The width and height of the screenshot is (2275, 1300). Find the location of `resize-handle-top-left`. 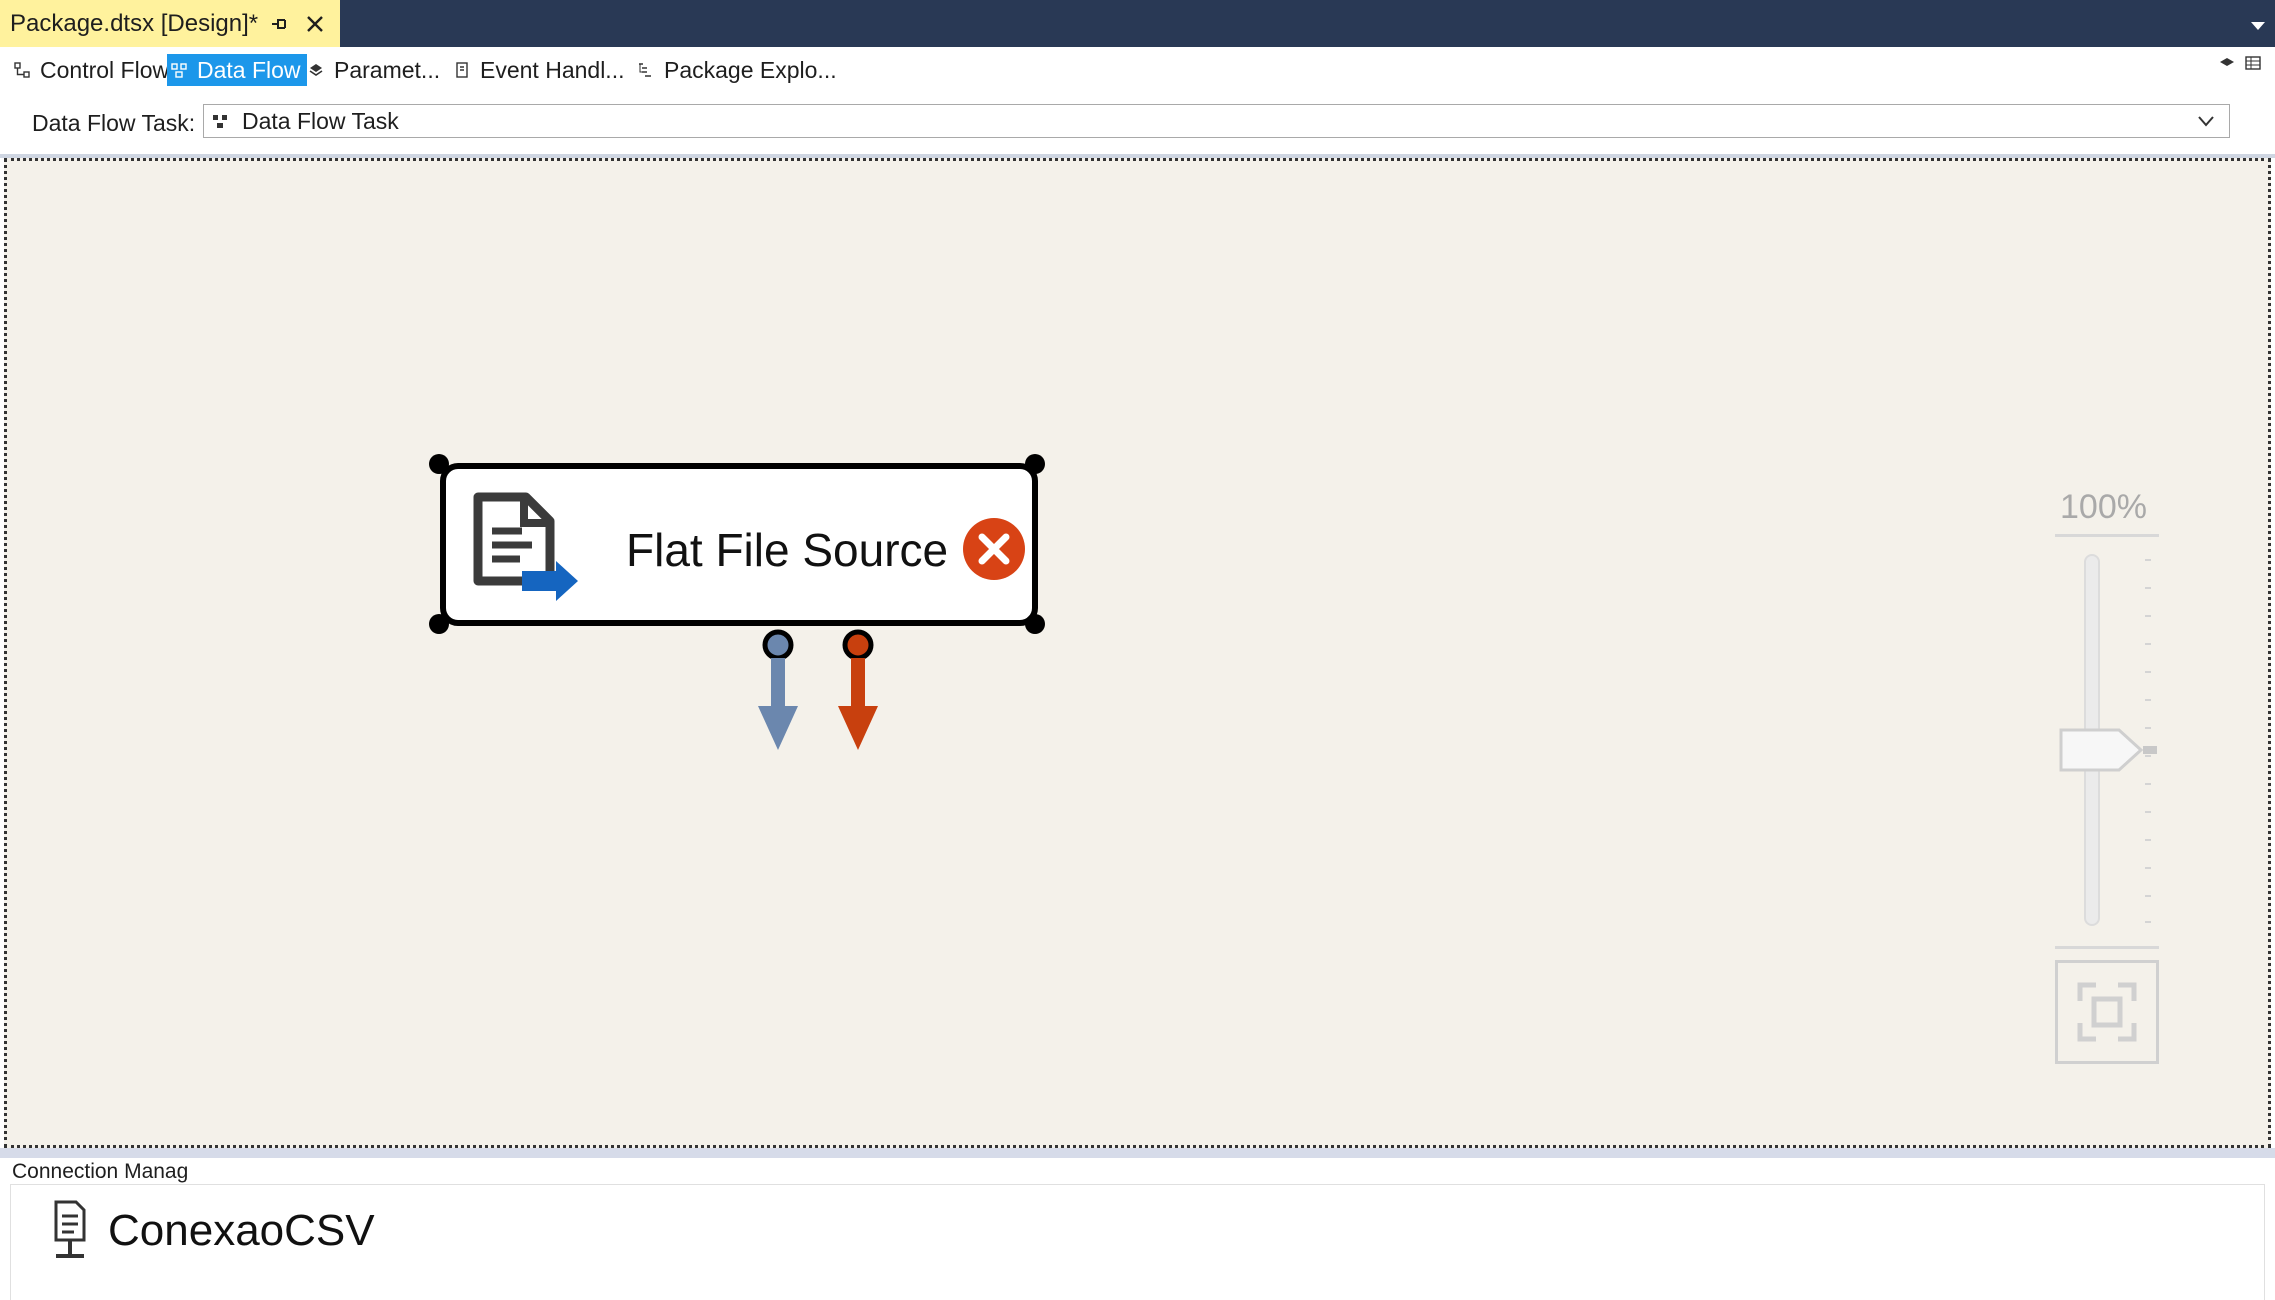

resize-handle-top-left is located at coordinates (439, 464).